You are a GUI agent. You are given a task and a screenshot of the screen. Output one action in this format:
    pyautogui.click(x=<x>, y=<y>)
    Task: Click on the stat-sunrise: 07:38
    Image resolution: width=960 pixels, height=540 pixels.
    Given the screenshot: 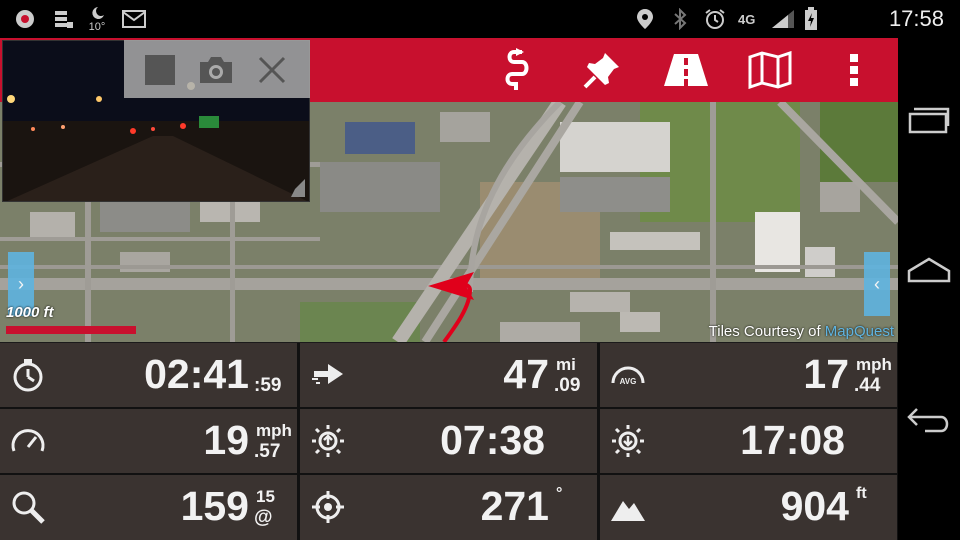 What is the action you would take?
    pyautogui.click(x=448, y=441)
    